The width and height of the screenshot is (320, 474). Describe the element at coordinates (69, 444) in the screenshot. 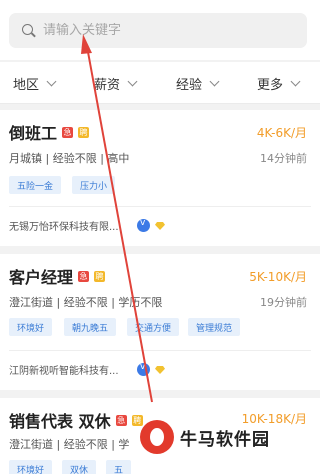

I see `job-meta: 澄江街道 | 经验不限 | 学` at that location.